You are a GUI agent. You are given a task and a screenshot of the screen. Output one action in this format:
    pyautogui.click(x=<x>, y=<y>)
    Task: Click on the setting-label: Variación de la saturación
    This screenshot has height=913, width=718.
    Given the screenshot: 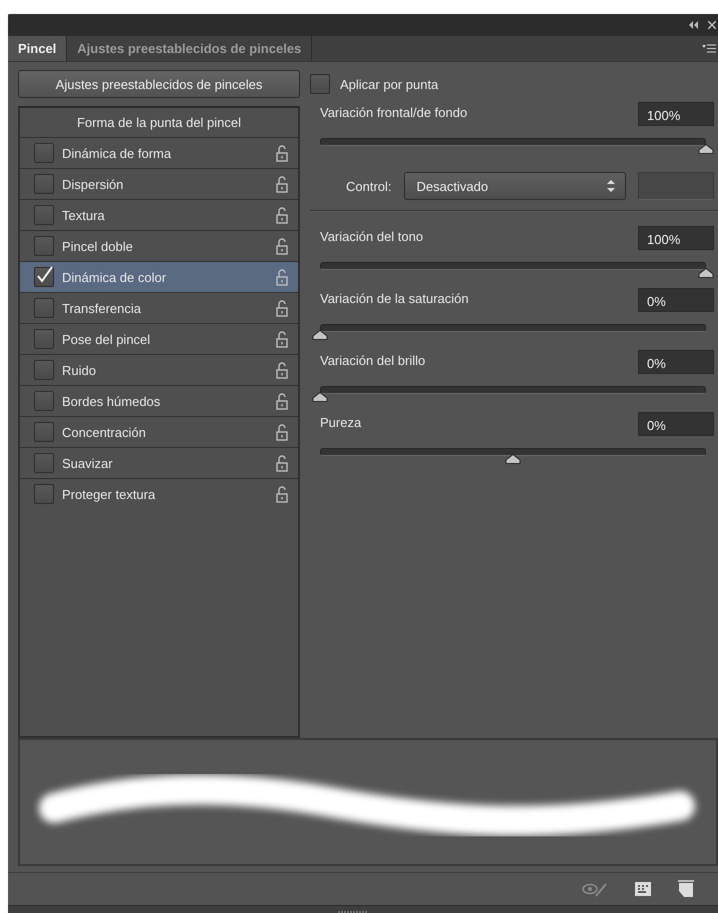 What is the action you would take?
    pyautogui.click(x=394, y=298)
    